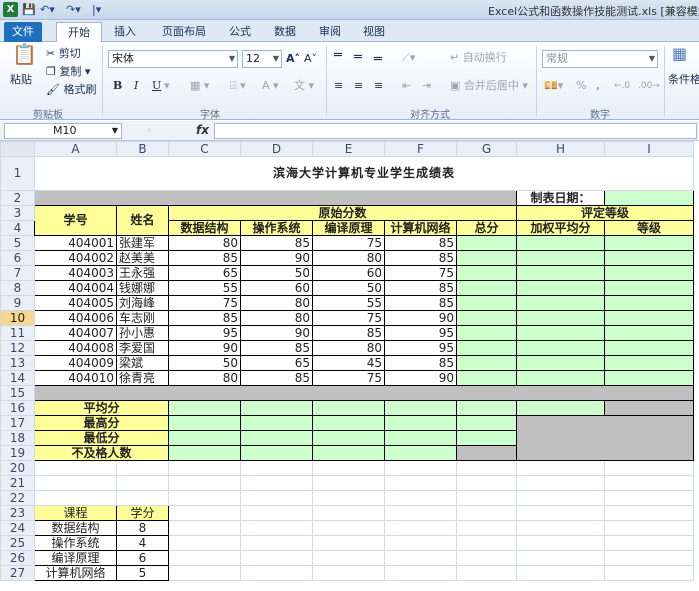 Image resolution: width=699 pixels, height=591 pixels. What do you see at coordinates (184, 32) in the screenshot?
I see `tab-page-layout: 页面布局` at bounding box center [184, 32].